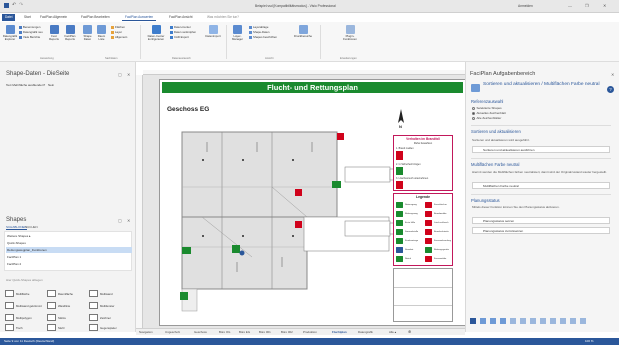 The image size is (619, 345). What do you see at coordinates (287, 332) in the screenshot?
I see `page-tab: Büro 002` at bounding box center [287, 332].